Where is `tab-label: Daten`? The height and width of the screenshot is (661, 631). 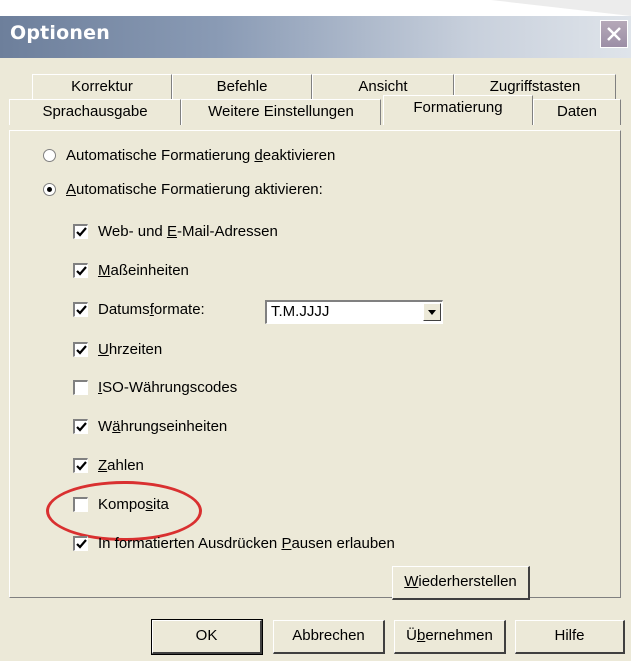
tab-label: Daten is located at coordinates (577, 111).